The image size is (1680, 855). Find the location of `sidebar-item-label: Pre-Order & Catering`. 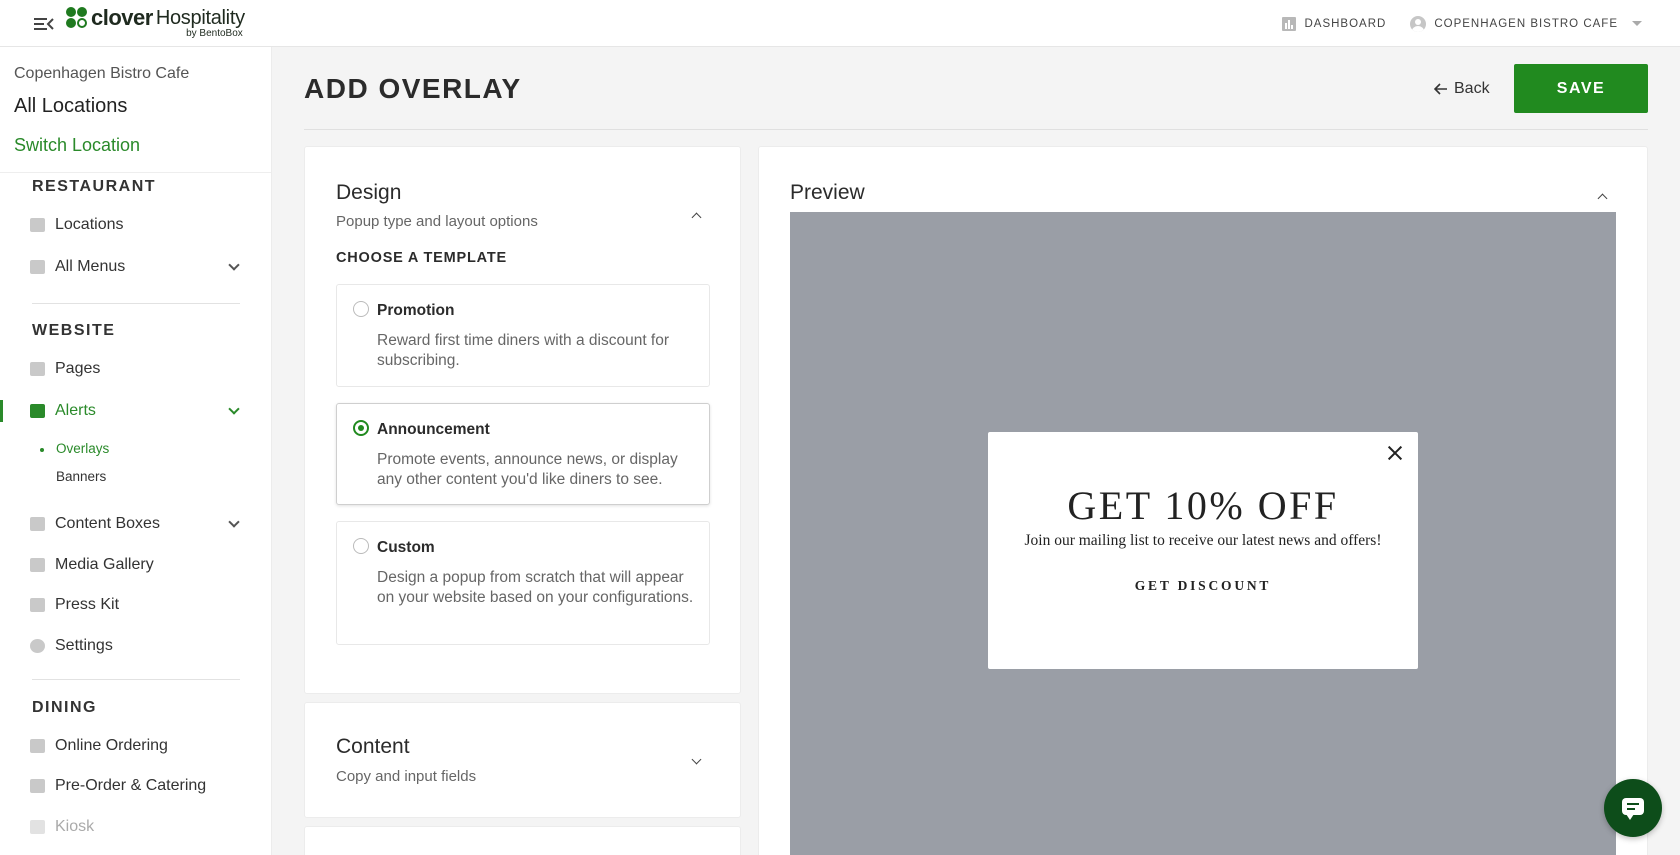

sidebar-item-label: Pre-Order & Catering is located at coordinates (131, 785).